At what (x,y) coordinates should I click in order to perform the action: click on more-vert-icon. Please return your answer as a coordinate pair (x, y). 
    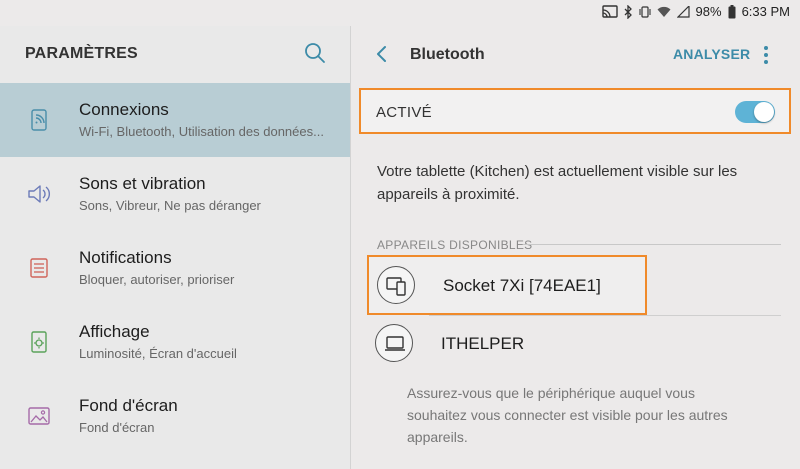
    Looking at the image, I should click on (766, 55).